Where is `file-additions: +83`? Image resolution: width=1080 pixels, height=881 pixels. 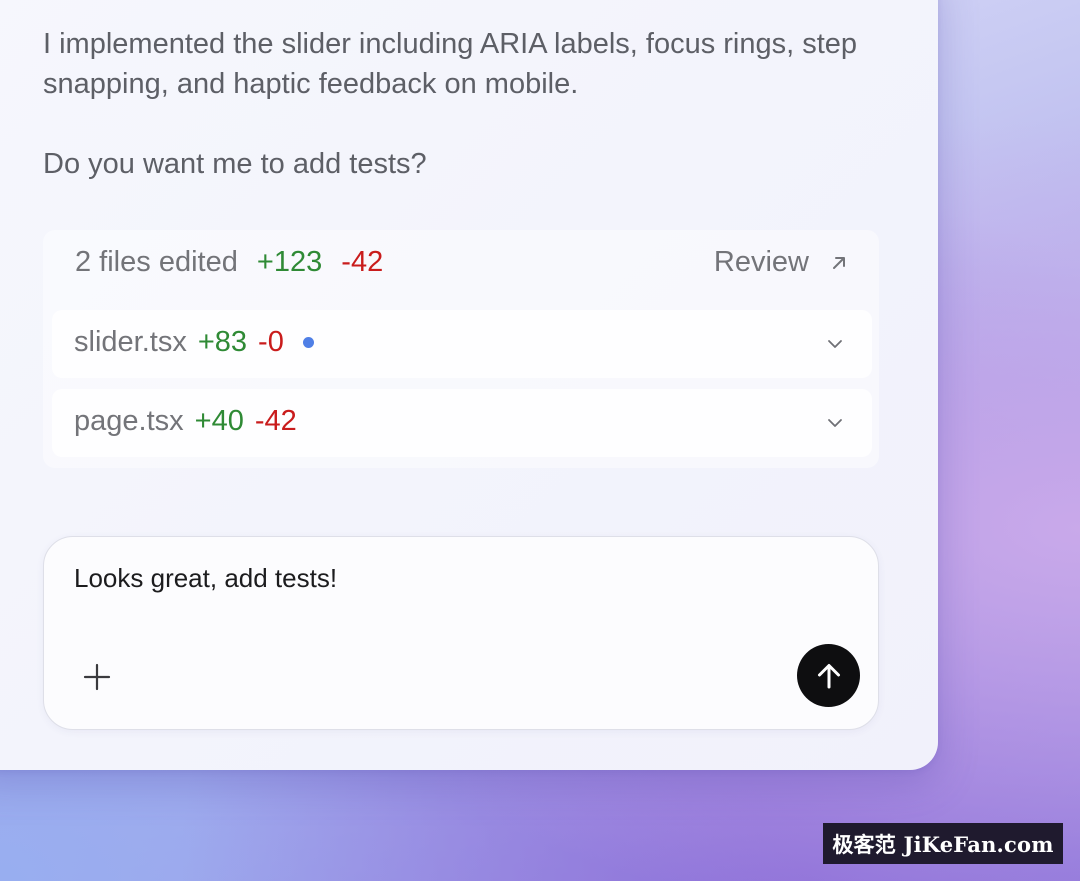
file-additions: +83 is located at coordinates (222, 342).